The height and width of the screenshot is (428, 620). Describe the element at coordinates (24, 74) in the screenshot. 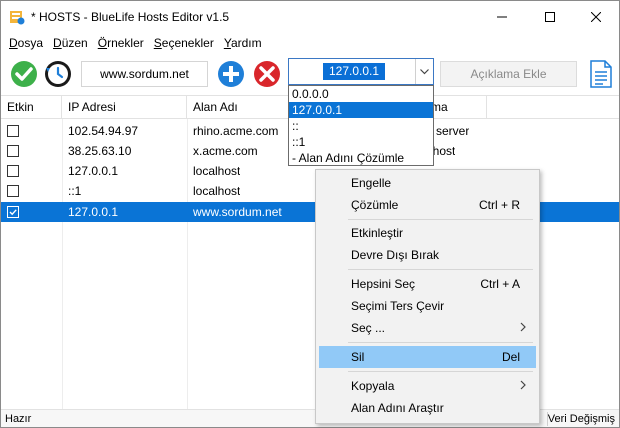

I see `confirm-check-icon` at that location.